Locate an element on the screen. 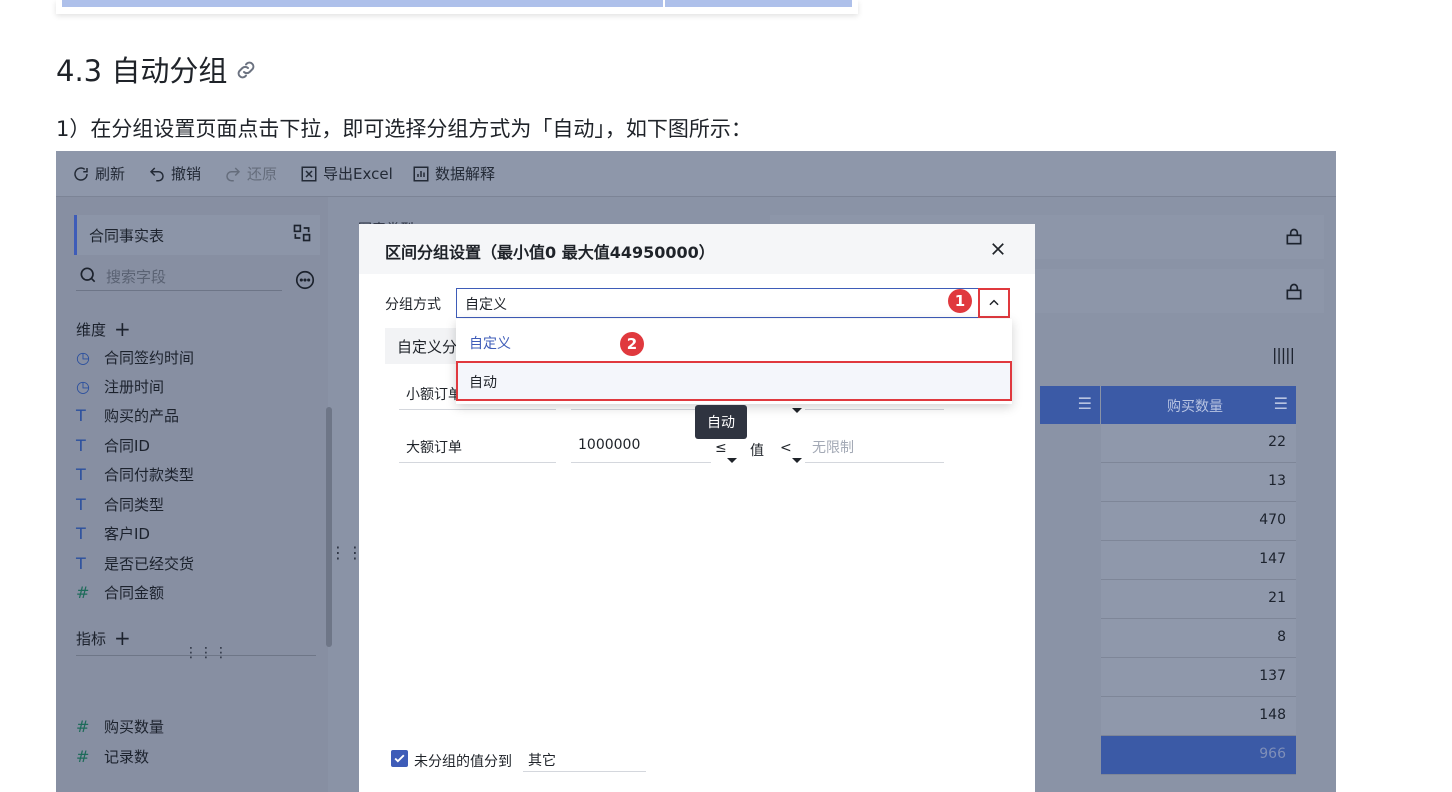 The width and height of the screenshot is (1452, 792). field-item: T 合同类型 is located at coordinates (120, 504).